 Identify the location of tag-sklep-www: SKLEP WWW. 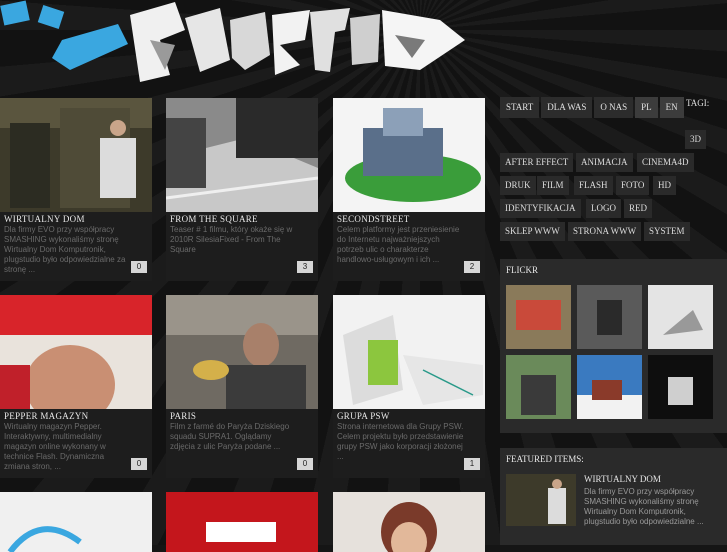
(532, 231).